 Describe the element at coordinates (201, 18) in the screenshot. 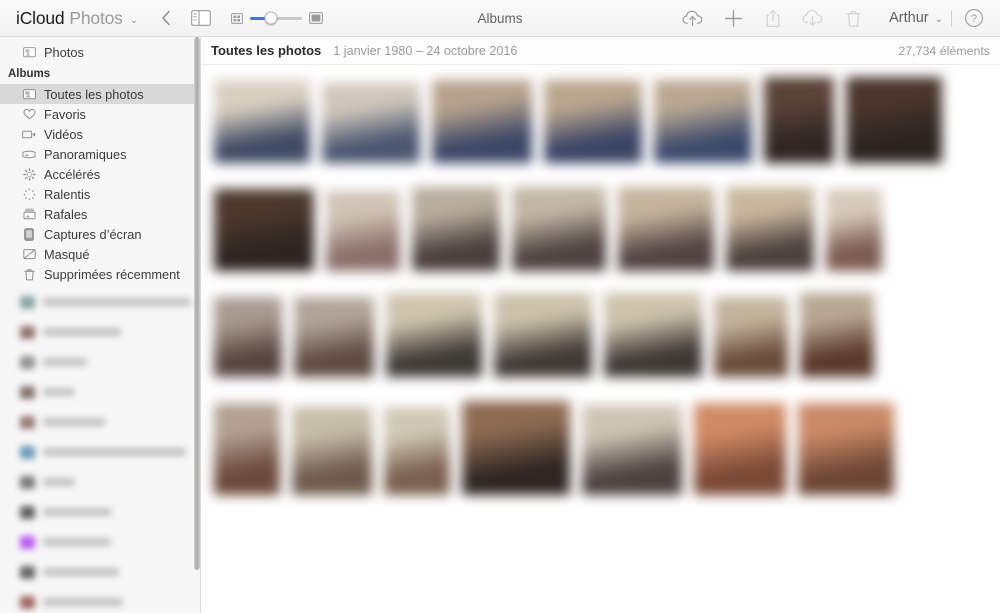

I see `sidebar-toggle-button` at that location.